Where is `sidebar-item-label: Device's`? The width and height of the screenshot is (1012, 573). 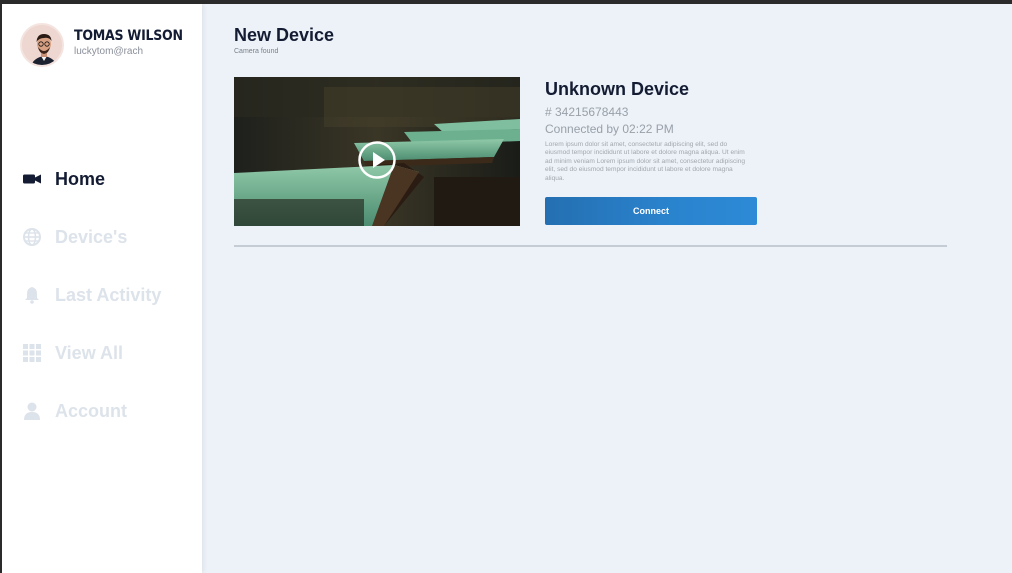 sidebar-item-label: Device's is located at coordinates (91, 236).